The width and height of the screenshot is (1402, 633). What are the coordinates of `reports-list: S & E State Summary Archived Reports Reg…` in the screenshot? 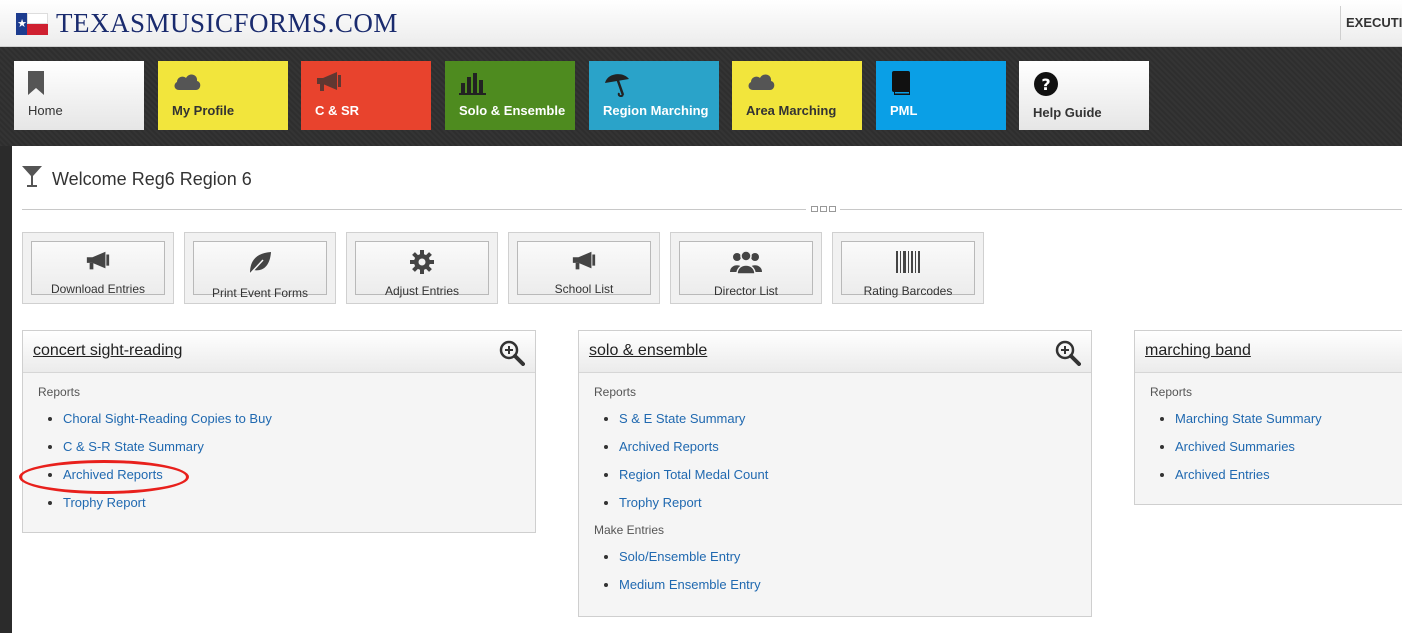 It's located at (835, 461).